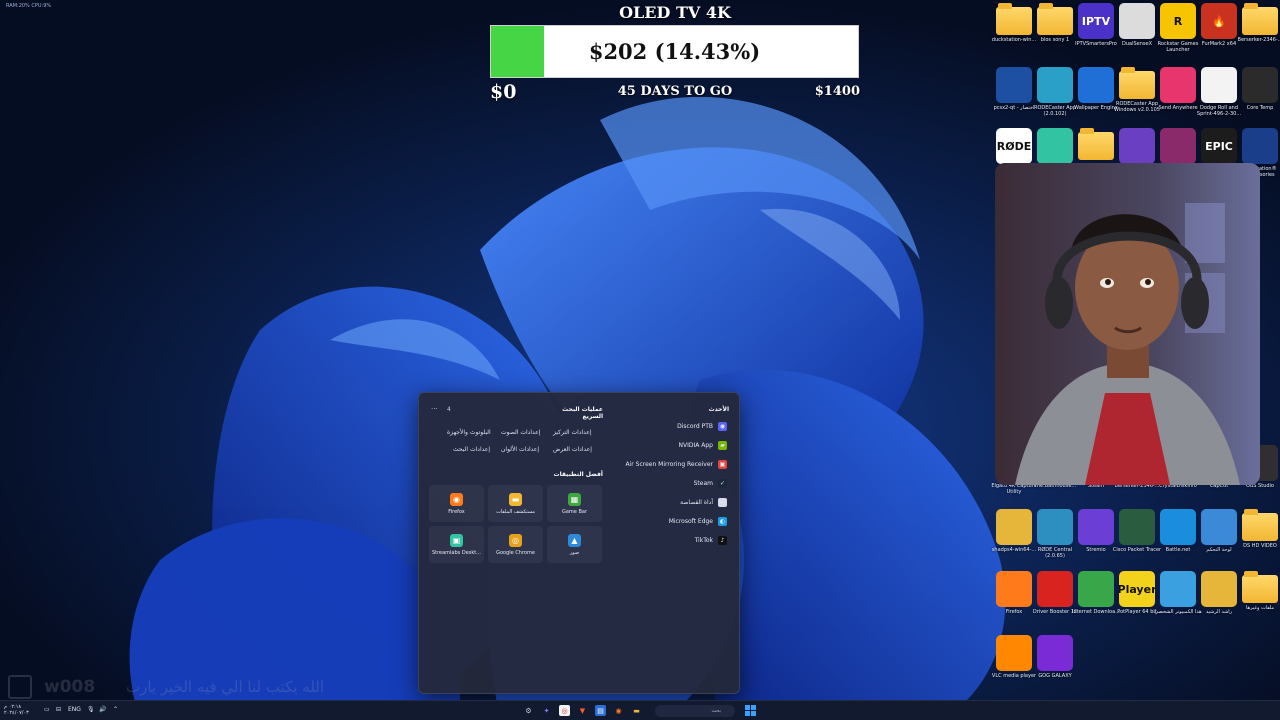 Image resolution: width=1280 pixels, height=720 pixels. I want to click on desktop-icon: RODECaster App Windows v2.0.105, so click(1137, 90).